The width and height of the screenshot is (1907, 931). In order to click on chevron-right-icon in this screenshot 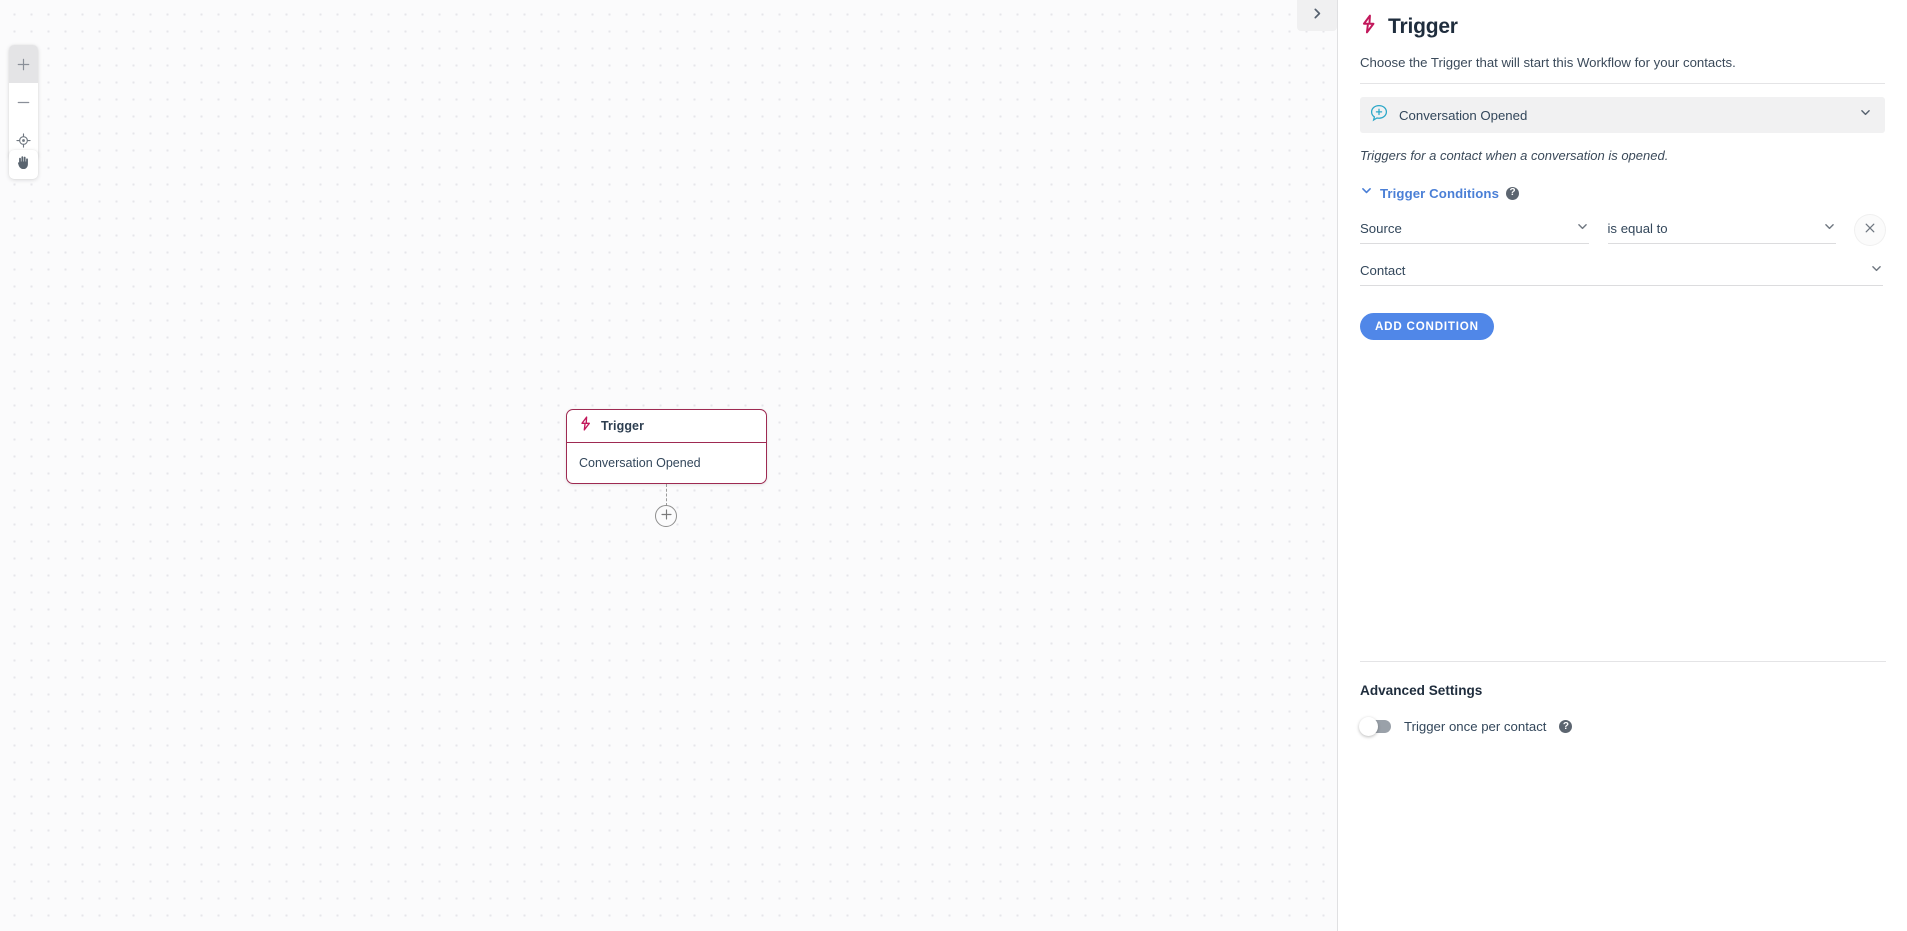, I will do `click(1317, 16)`.